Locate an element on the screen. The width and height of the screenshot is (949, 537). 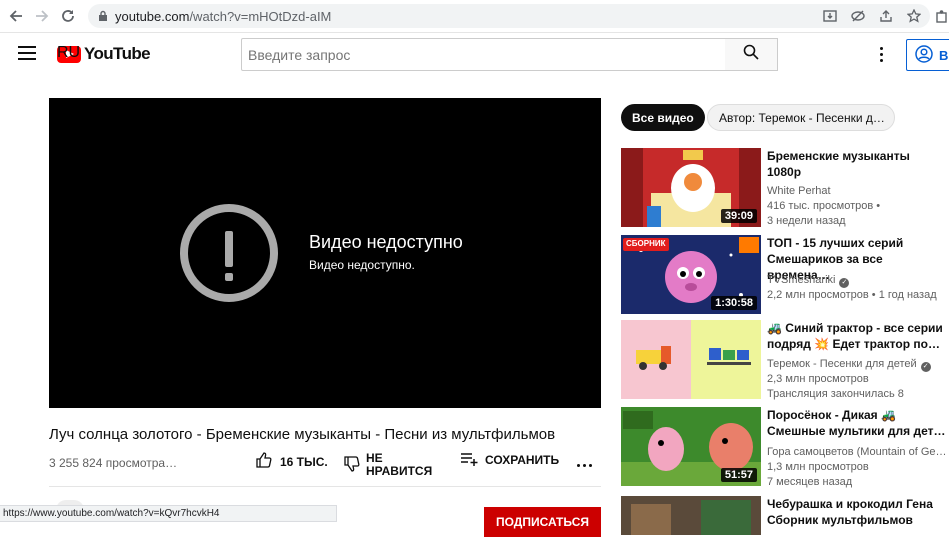
search-box is located at coordinates (483, 54).